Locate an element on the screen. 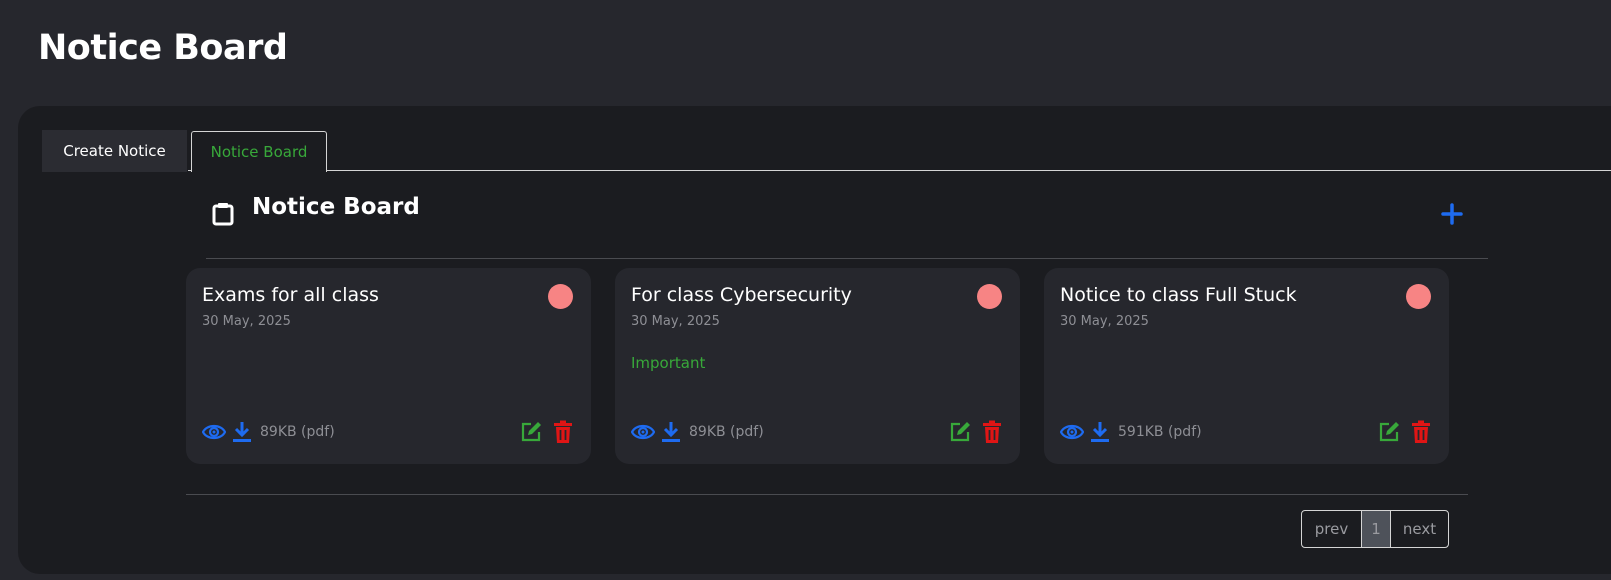  board-title: Notice Board is located at coordinates (336, 207).